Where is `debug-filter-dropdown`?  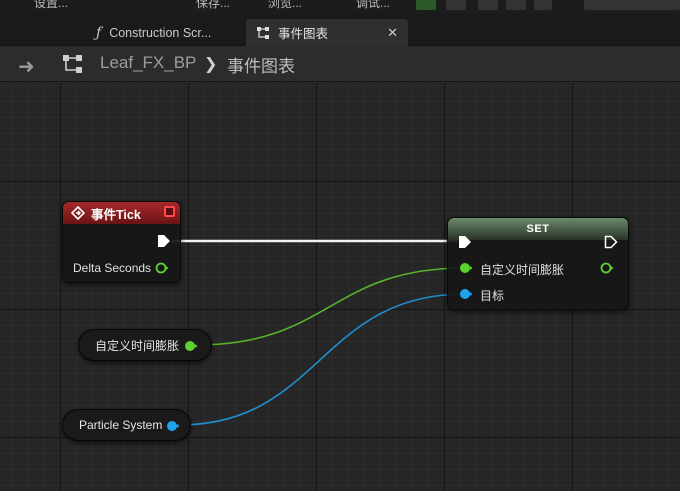 debug-filter-dropdown is located at coordinates (632, 5).